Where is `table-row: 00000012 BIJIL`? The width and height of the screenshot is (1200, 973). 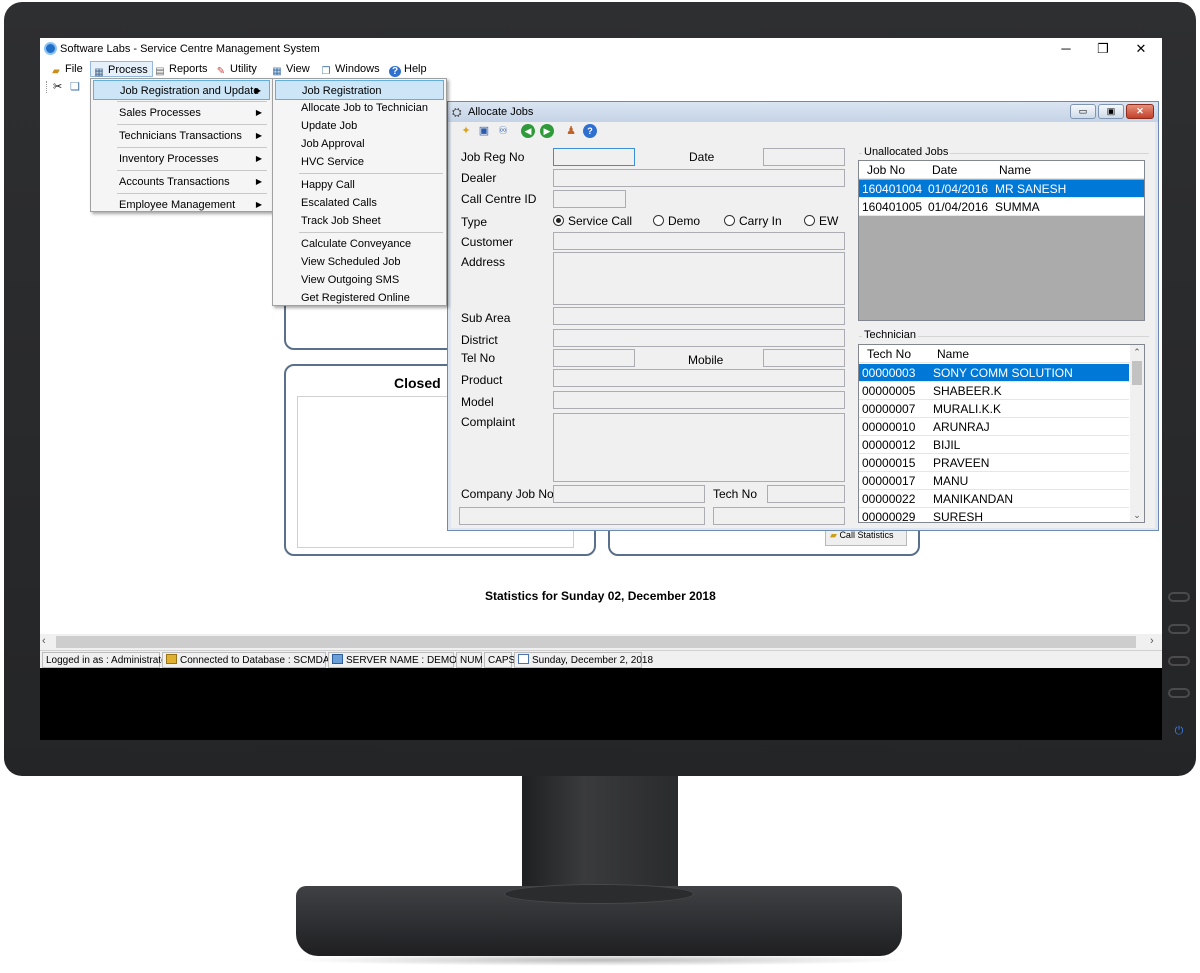
table-row: 00000012 BIJIL is located at coordinates (994, 445).